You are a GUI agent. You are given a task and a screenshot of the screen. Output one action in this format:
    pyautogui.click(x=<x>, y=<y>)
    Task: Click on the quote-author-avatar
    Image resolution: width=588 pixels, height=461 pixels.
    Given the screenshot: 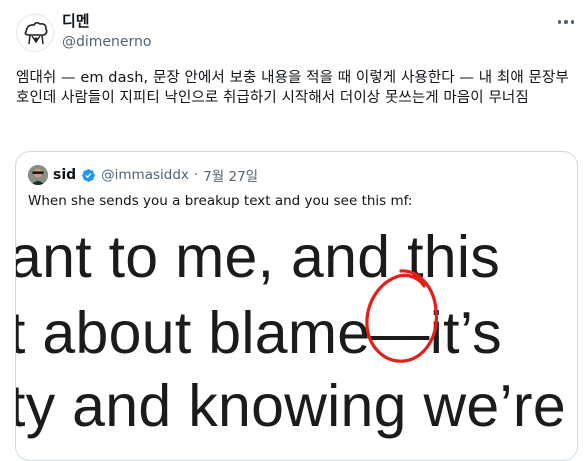 What is the action you would take?
    pyautogui.click(x=38, y=175)
    